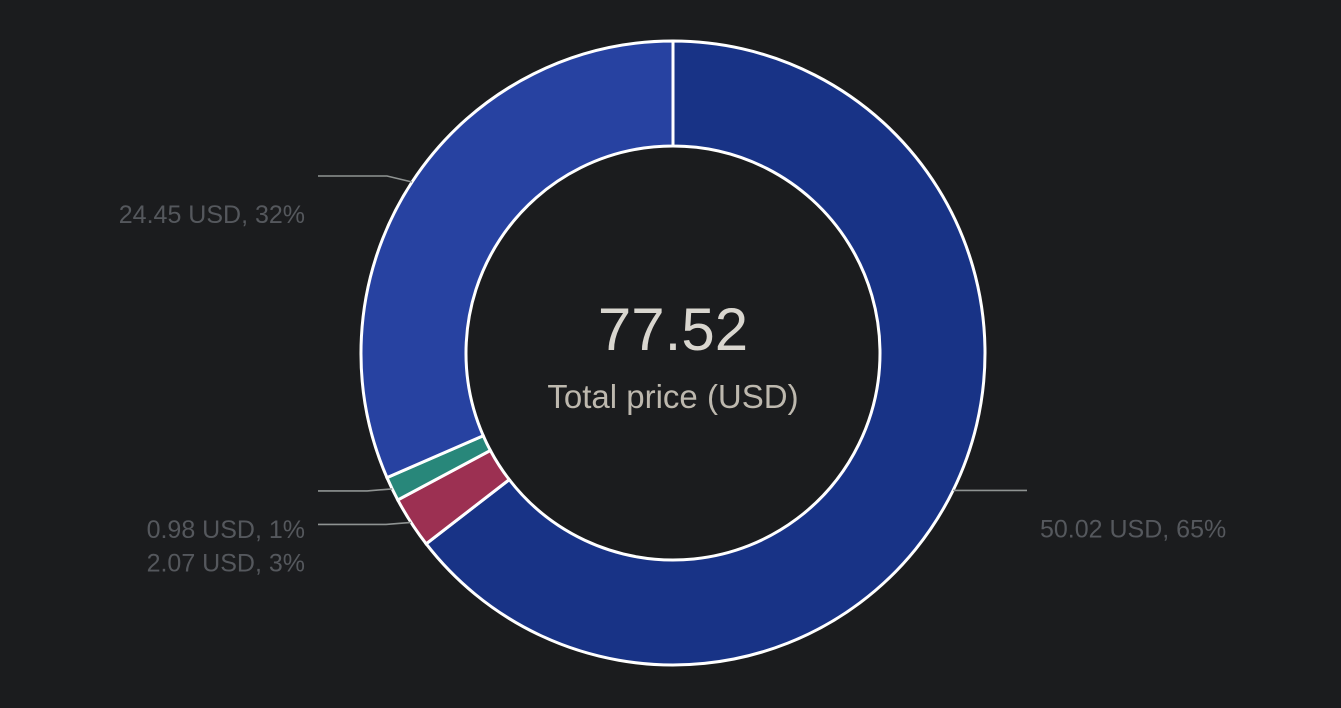  Describe the element at coordinates (1133, 529) in the screenshot. I see `slice-value-label-0: 50.02 USD, 65%` at that location.